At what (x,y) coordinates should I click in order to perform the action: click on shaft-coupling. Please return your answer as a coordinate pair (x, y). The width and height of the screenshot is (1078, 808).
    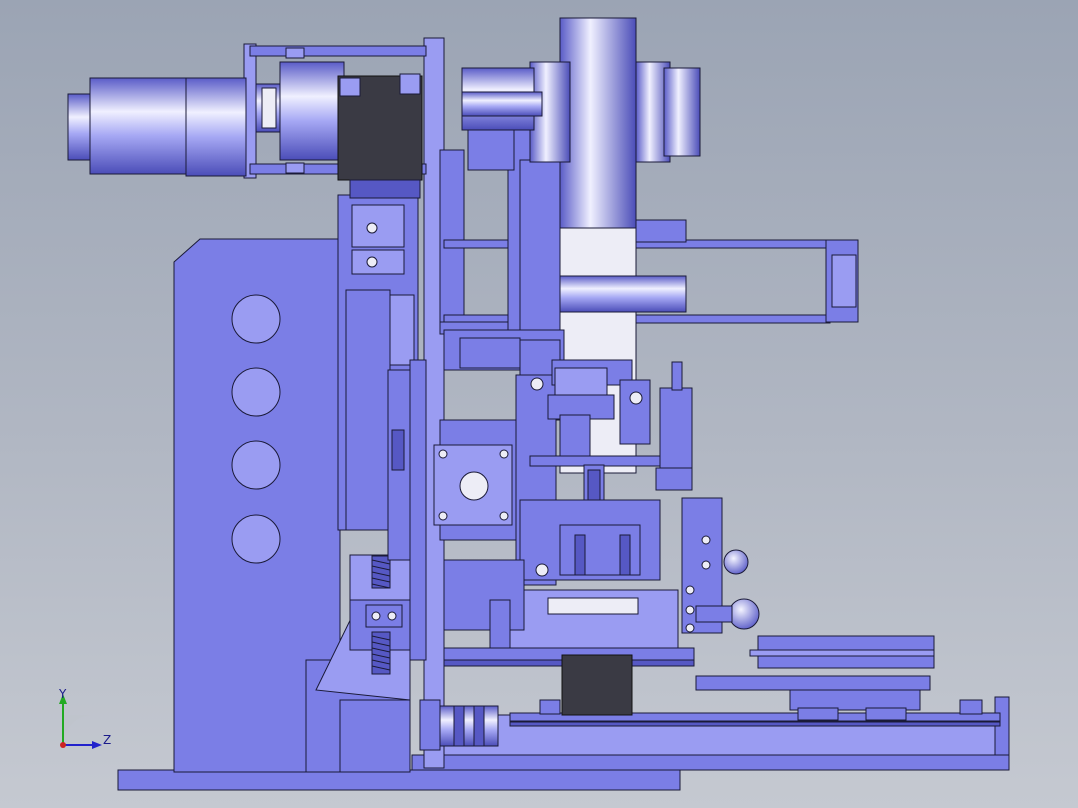
    Looking at the image, I should click on (459, 725).